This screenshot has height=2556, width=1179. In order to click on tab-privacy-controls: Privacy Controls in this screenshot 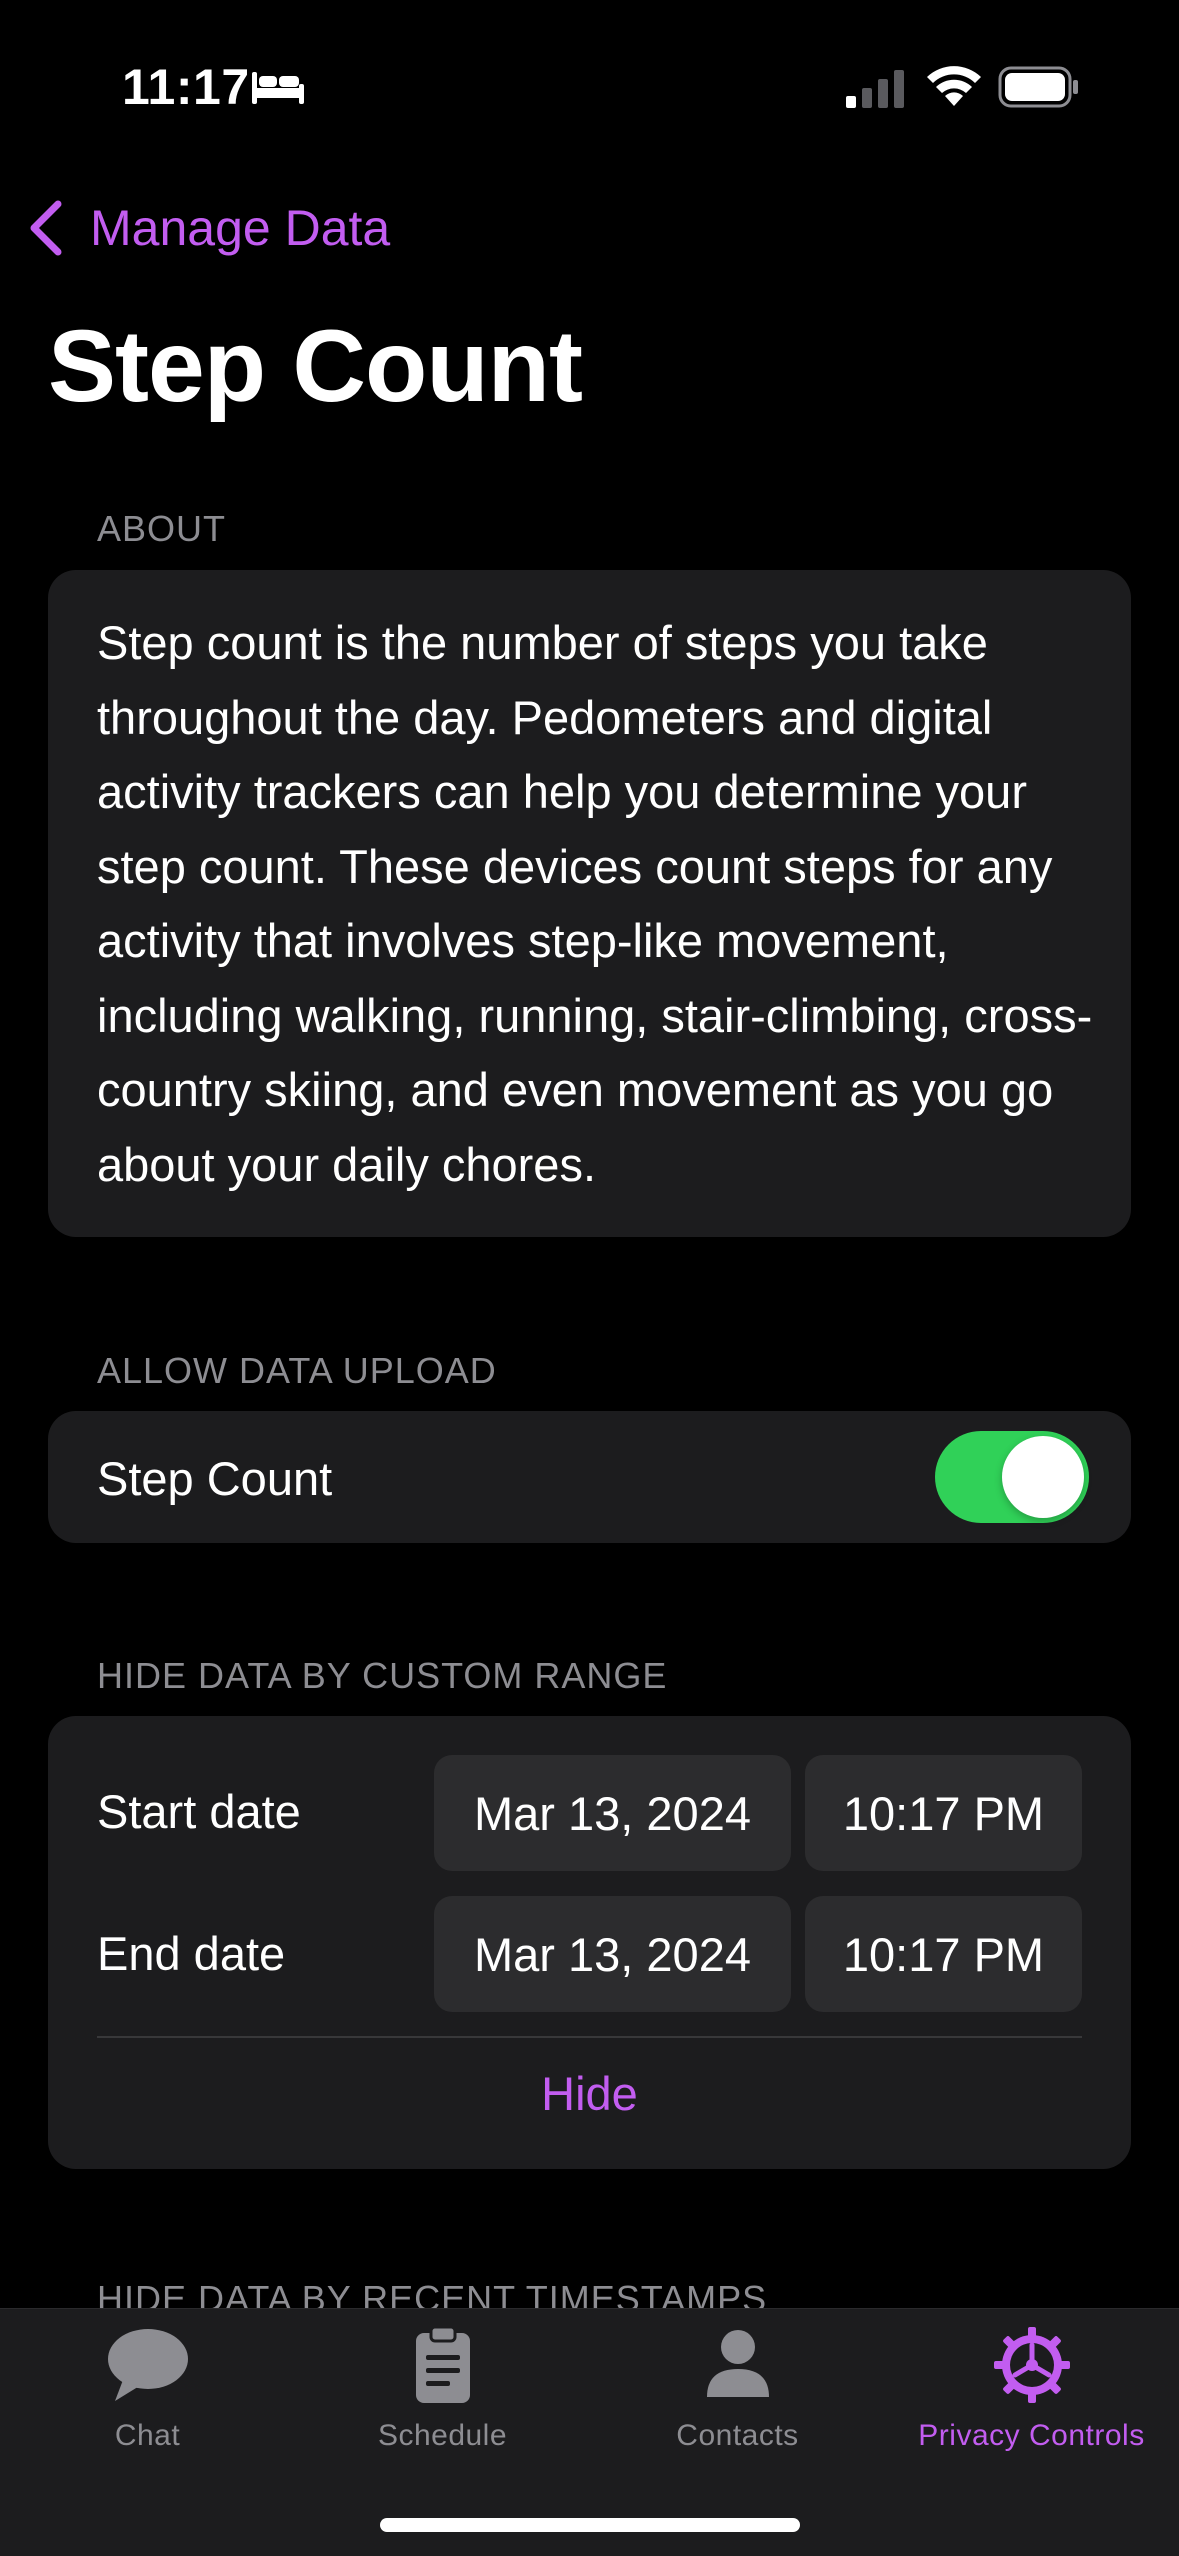, I will do `click(1031, 2395)`.